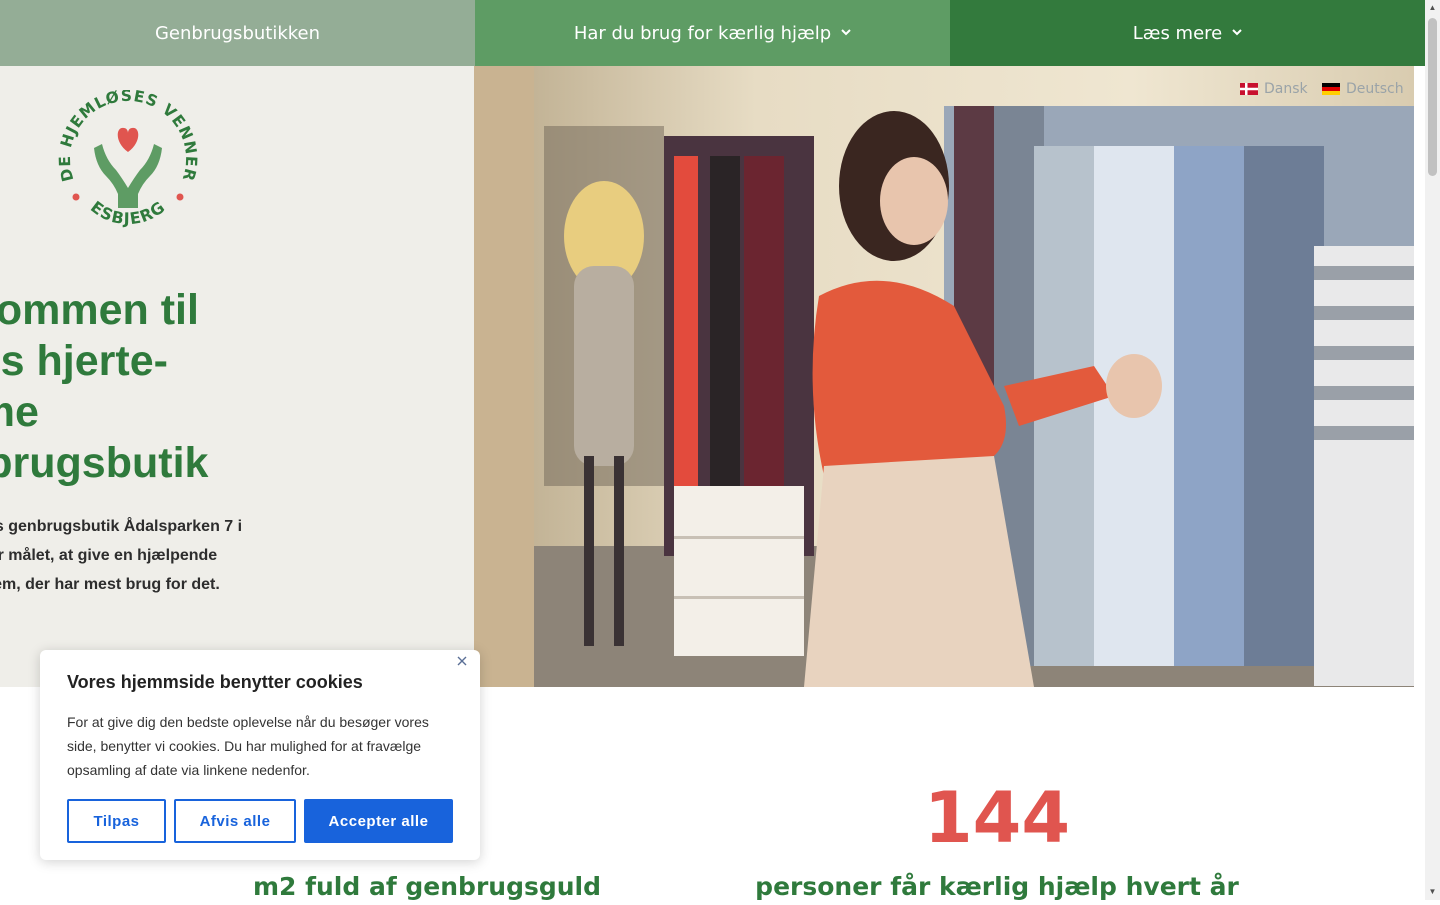  What do you see at coordinates (1432, 8) in the screenshot?
I see `scroll-up-icon: ▲` at bounding box center [1432, 8].